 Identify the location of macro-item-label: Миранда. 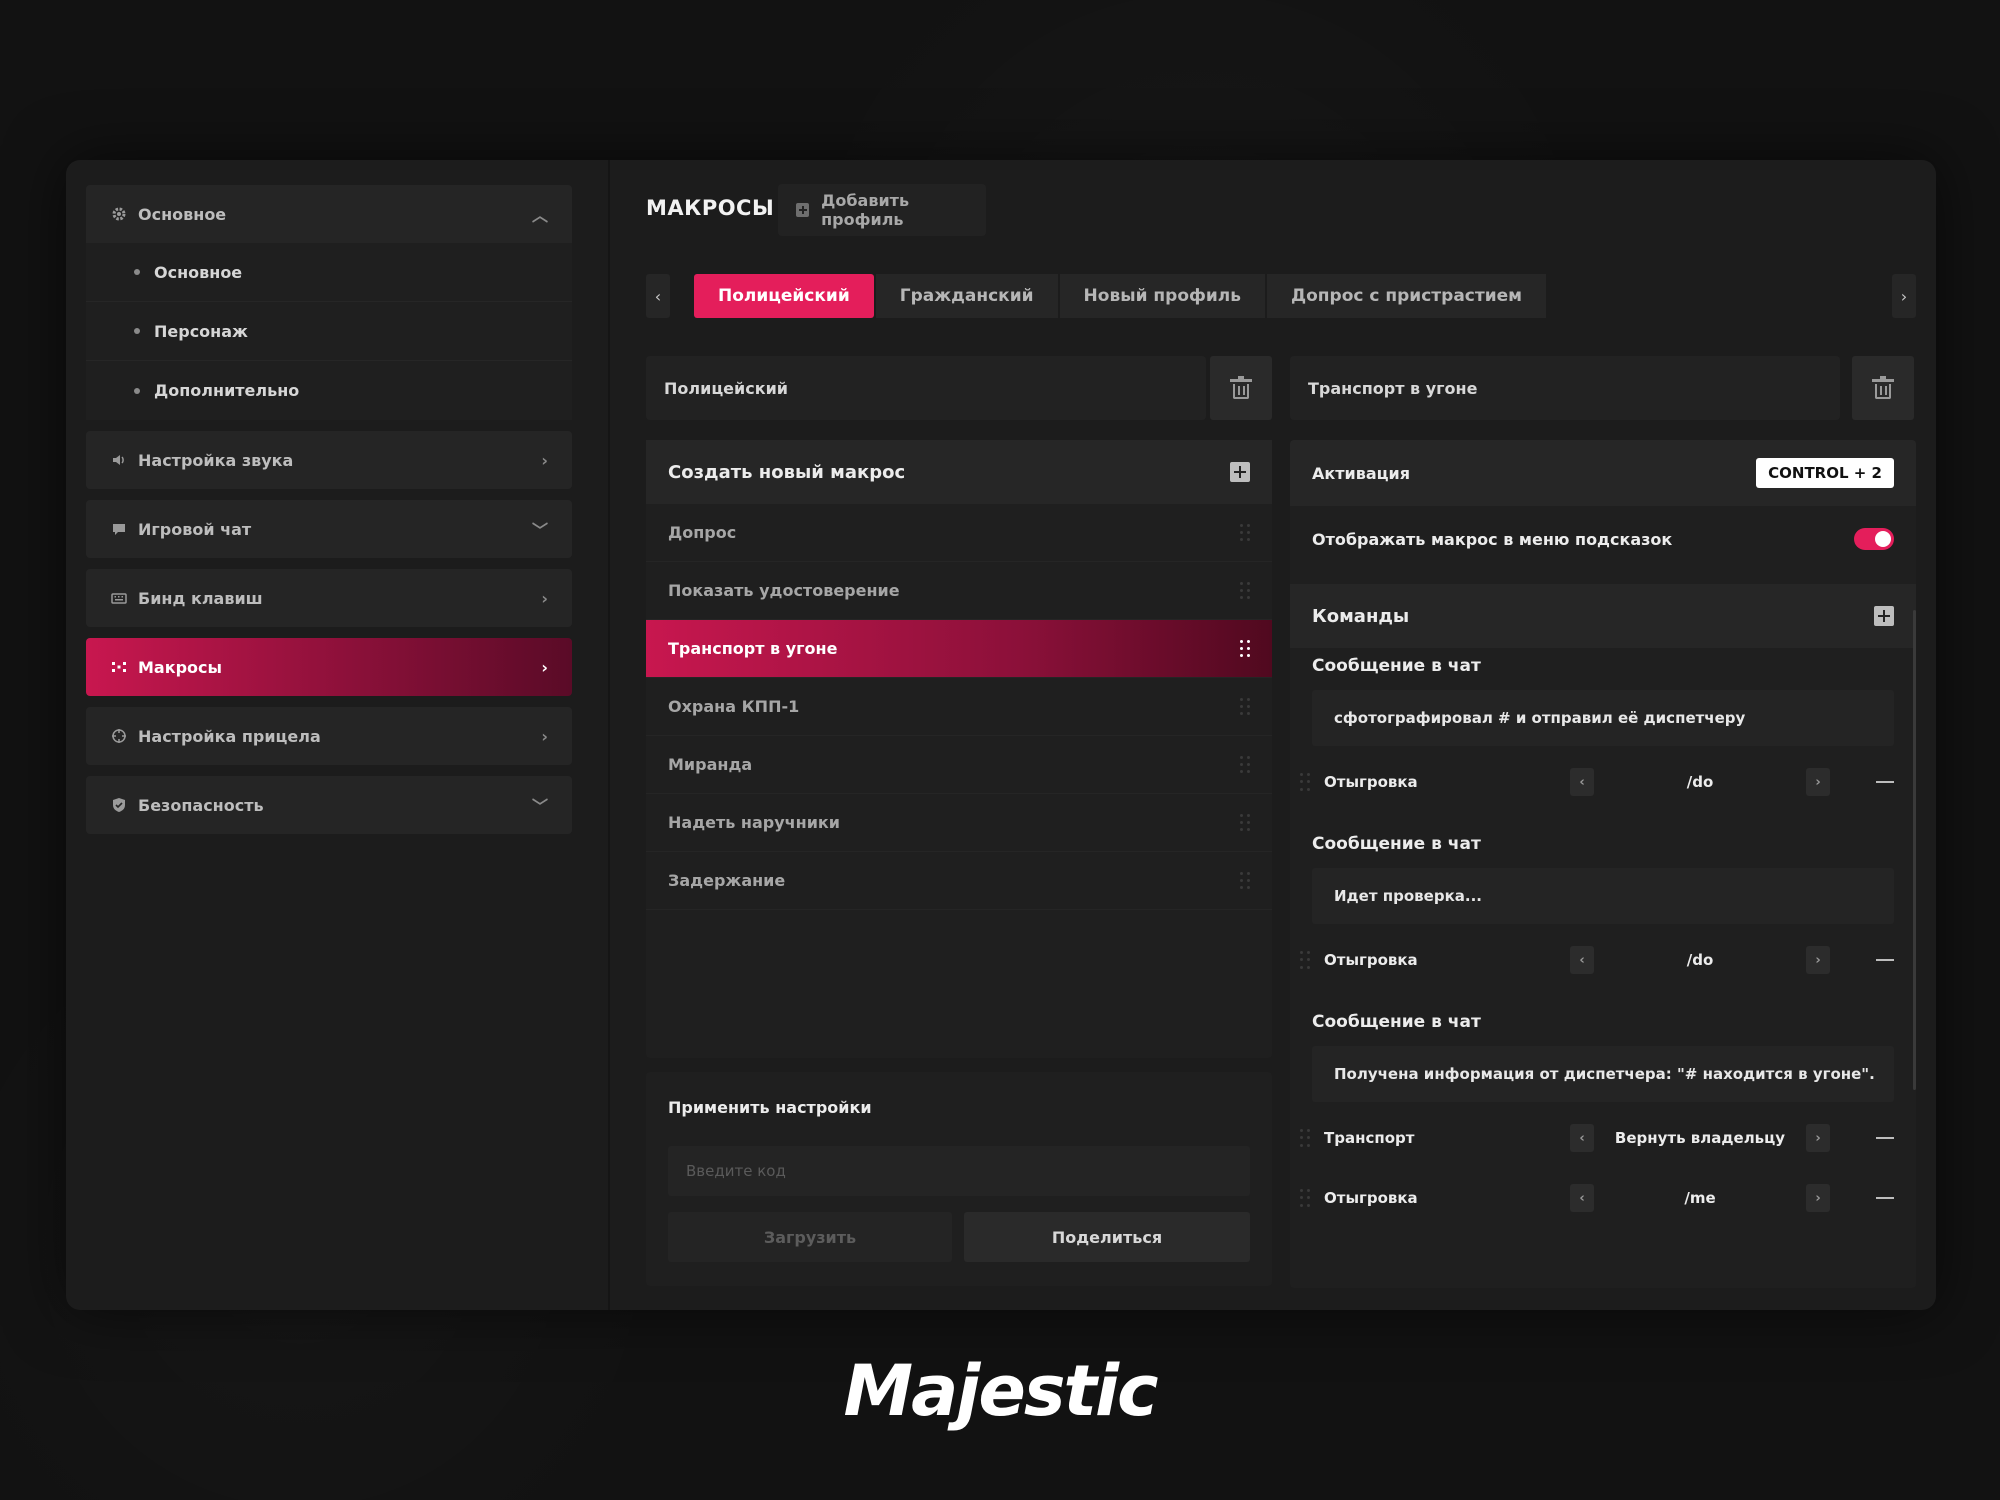
(710, 764).